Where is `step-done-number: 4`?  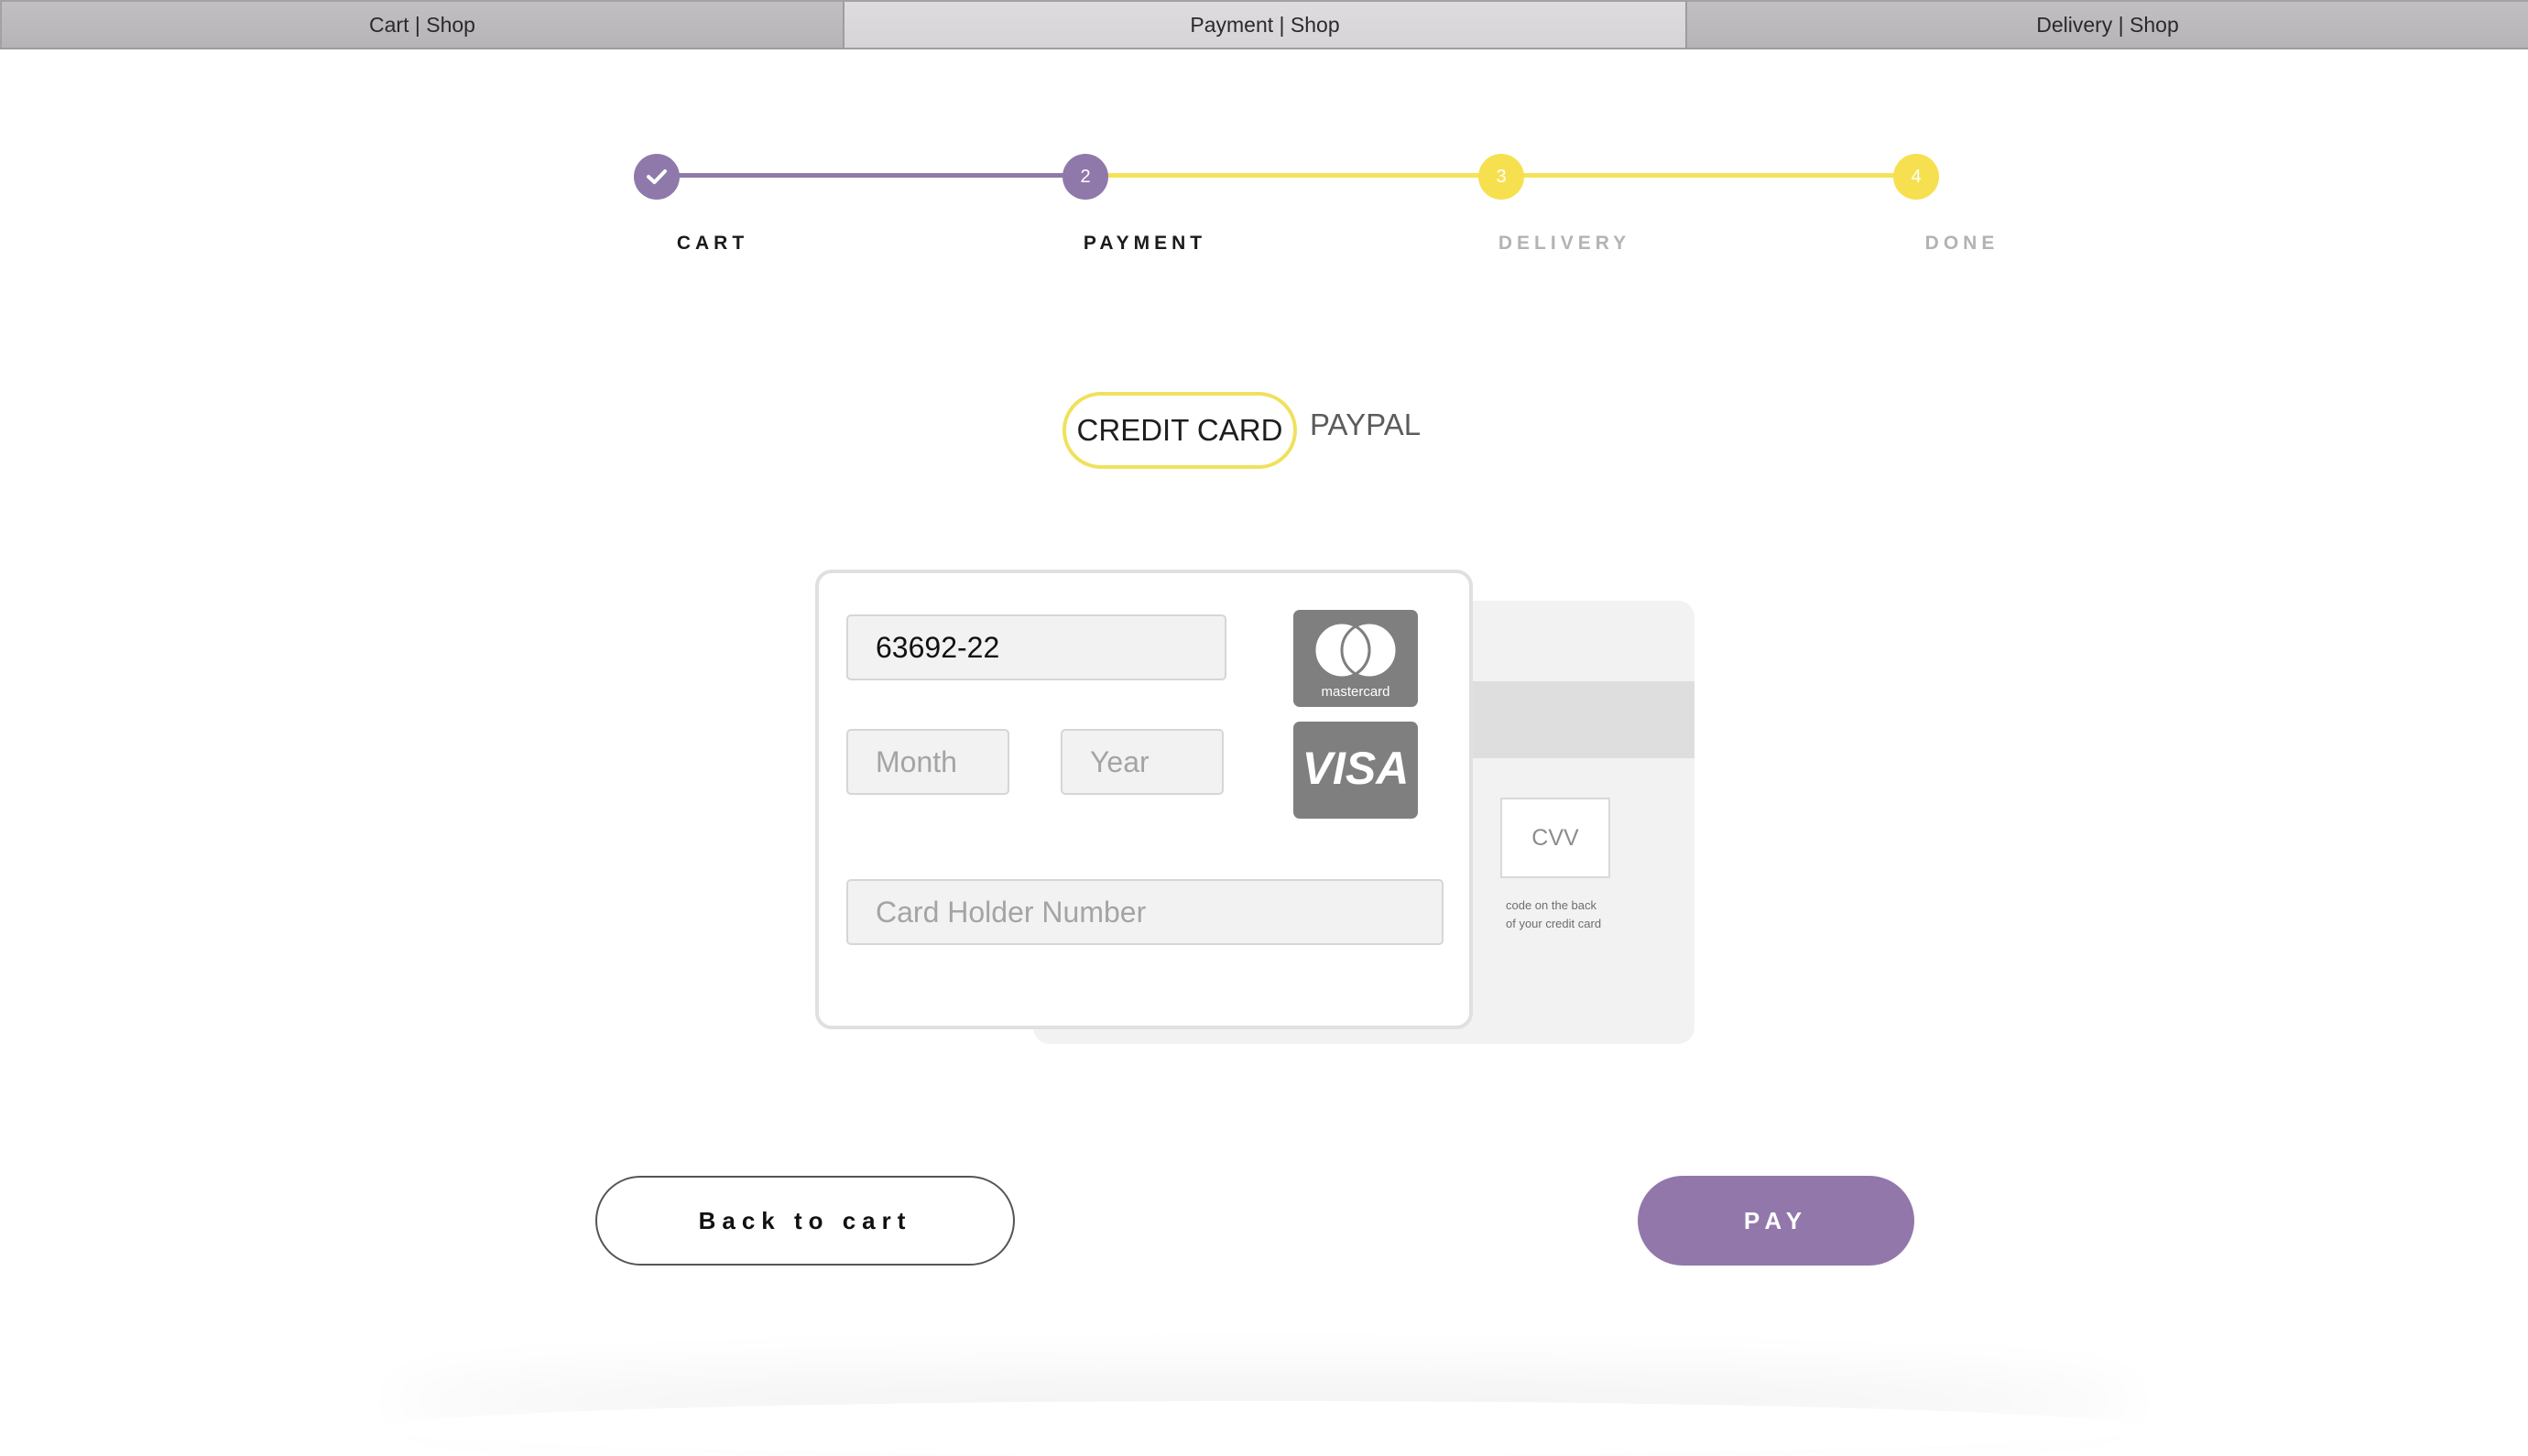
step-done-number: 4 is located at coordinates (1916, 176).